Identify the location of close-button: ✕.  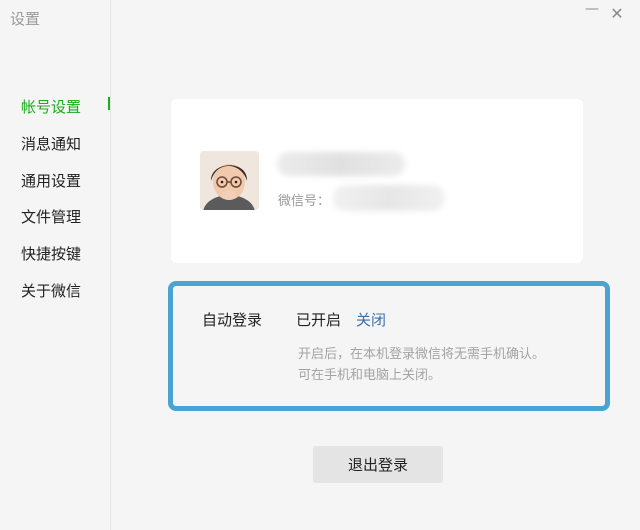
(617, 14).